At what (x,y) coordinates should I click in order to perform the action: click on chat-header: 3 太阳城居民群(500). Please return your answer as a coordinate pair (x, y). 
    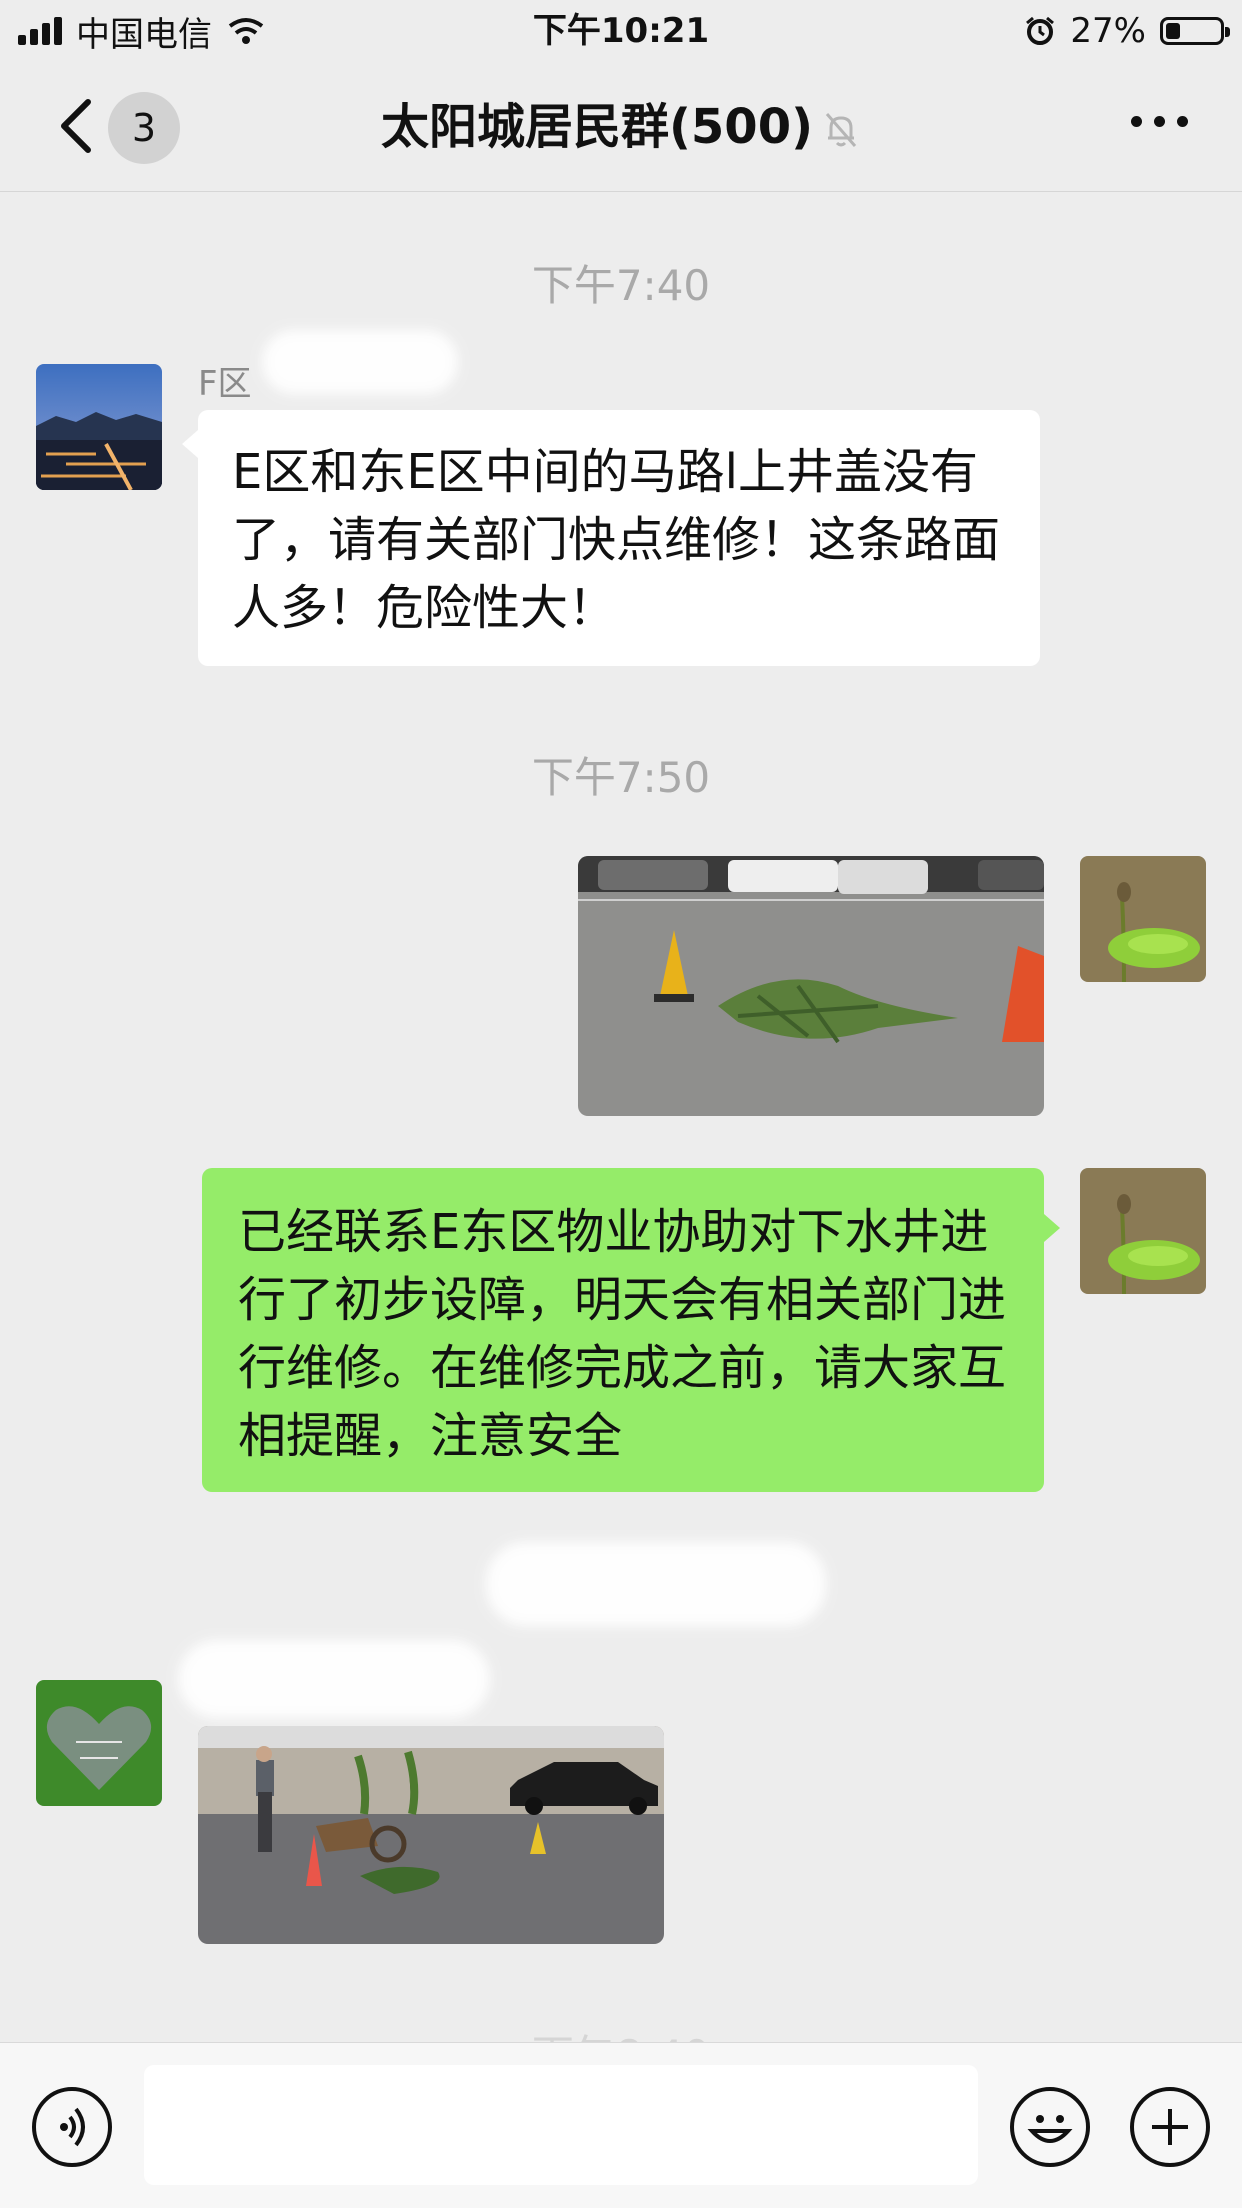
    Looking at the image, I should click on (621, 127).